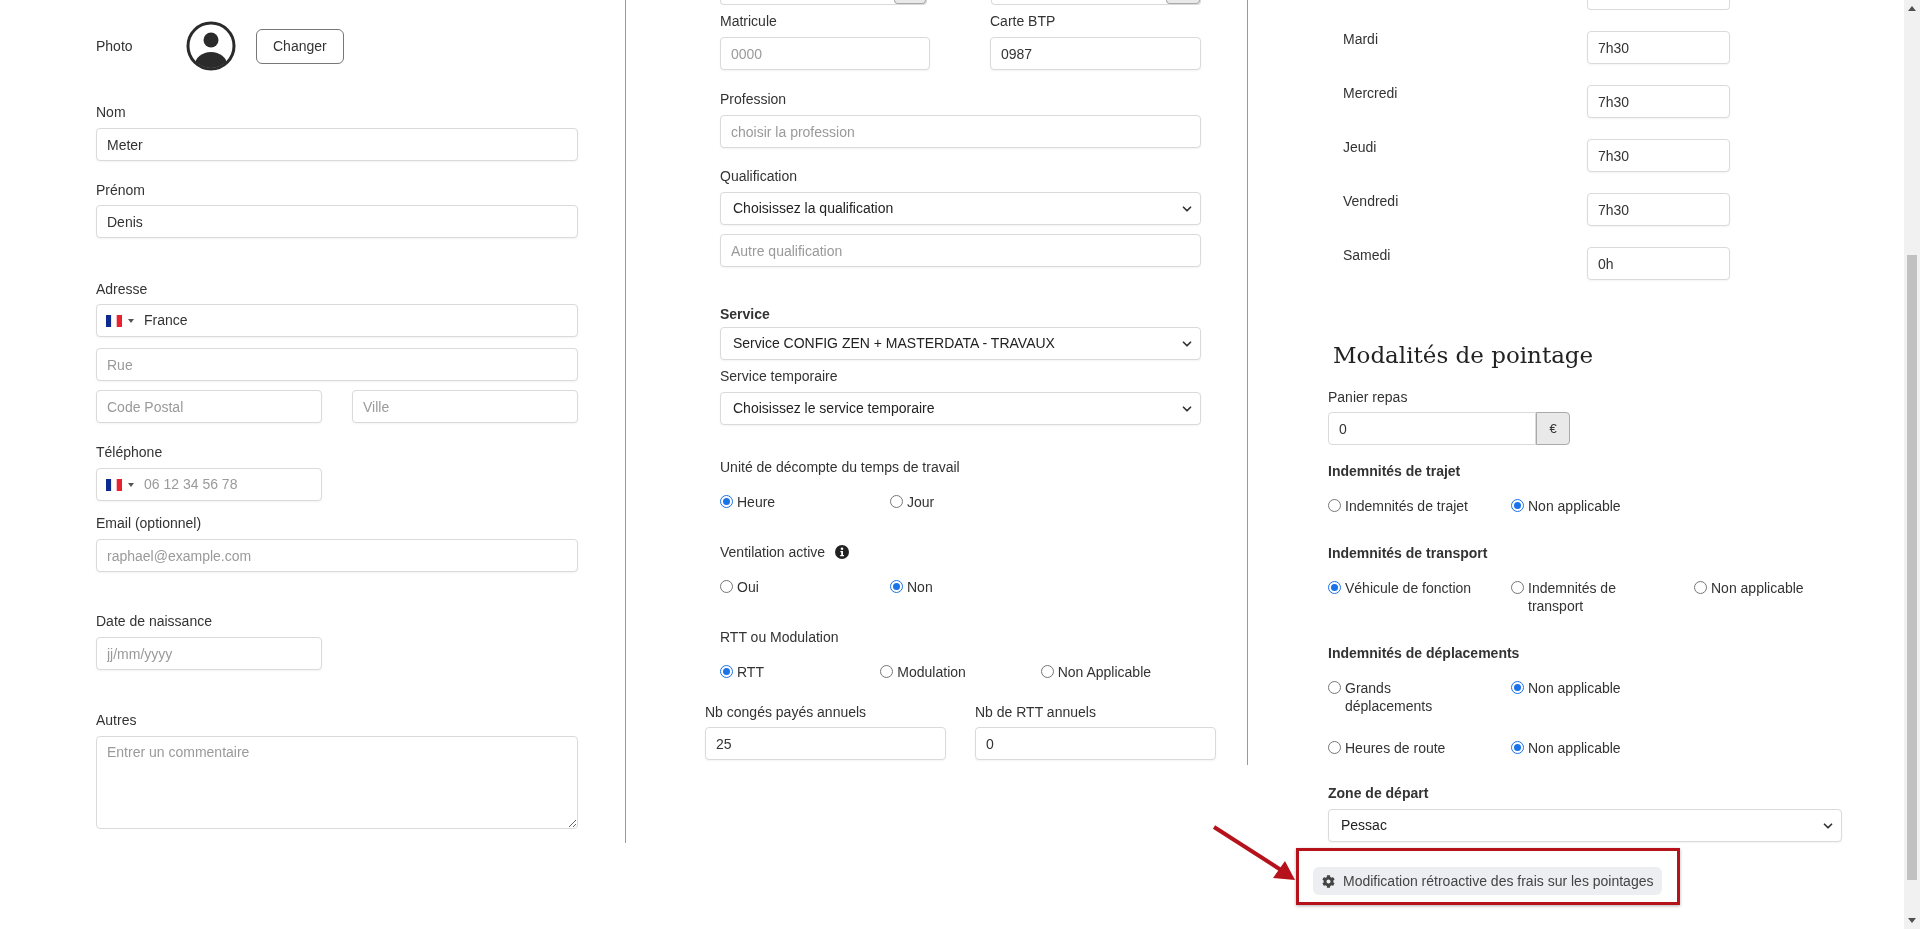  Describe the element at coordinates (1036, 712) in the screenshot. I see `field-label: Nb de RTT annuels` at that location.